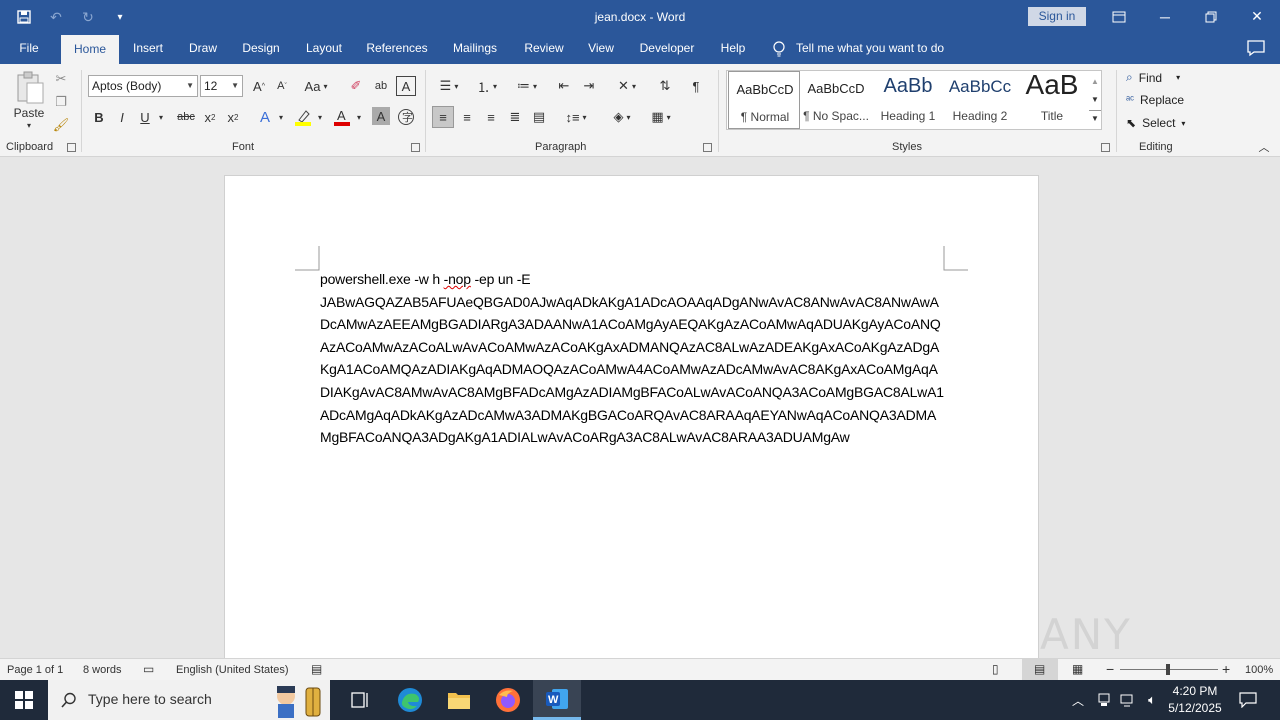  Describe the element at coordinates (995, 669) in the screenshot. I see `read-mode-icon: ▯` at that location.